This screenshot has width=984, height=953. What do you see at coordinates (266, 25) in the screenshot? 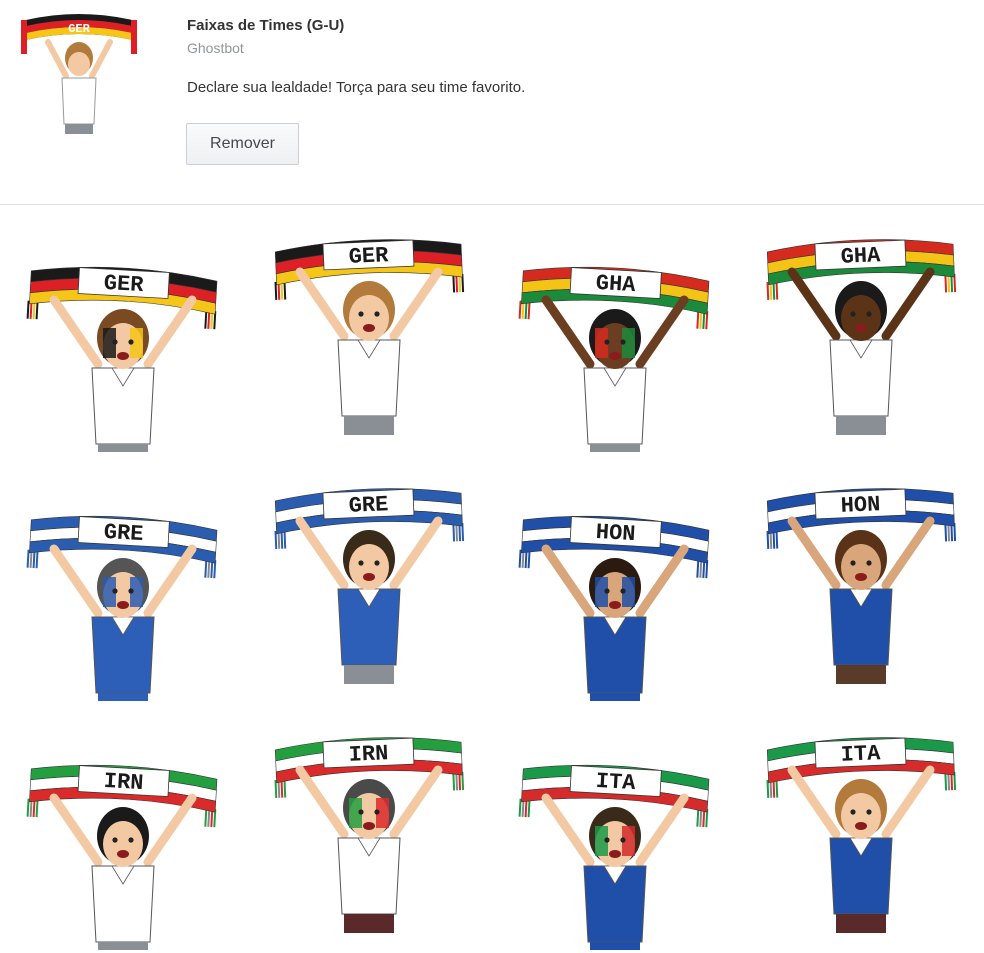
I see `pack-title: Faixas de Times (G-U)` at bounding box center [266, 25].